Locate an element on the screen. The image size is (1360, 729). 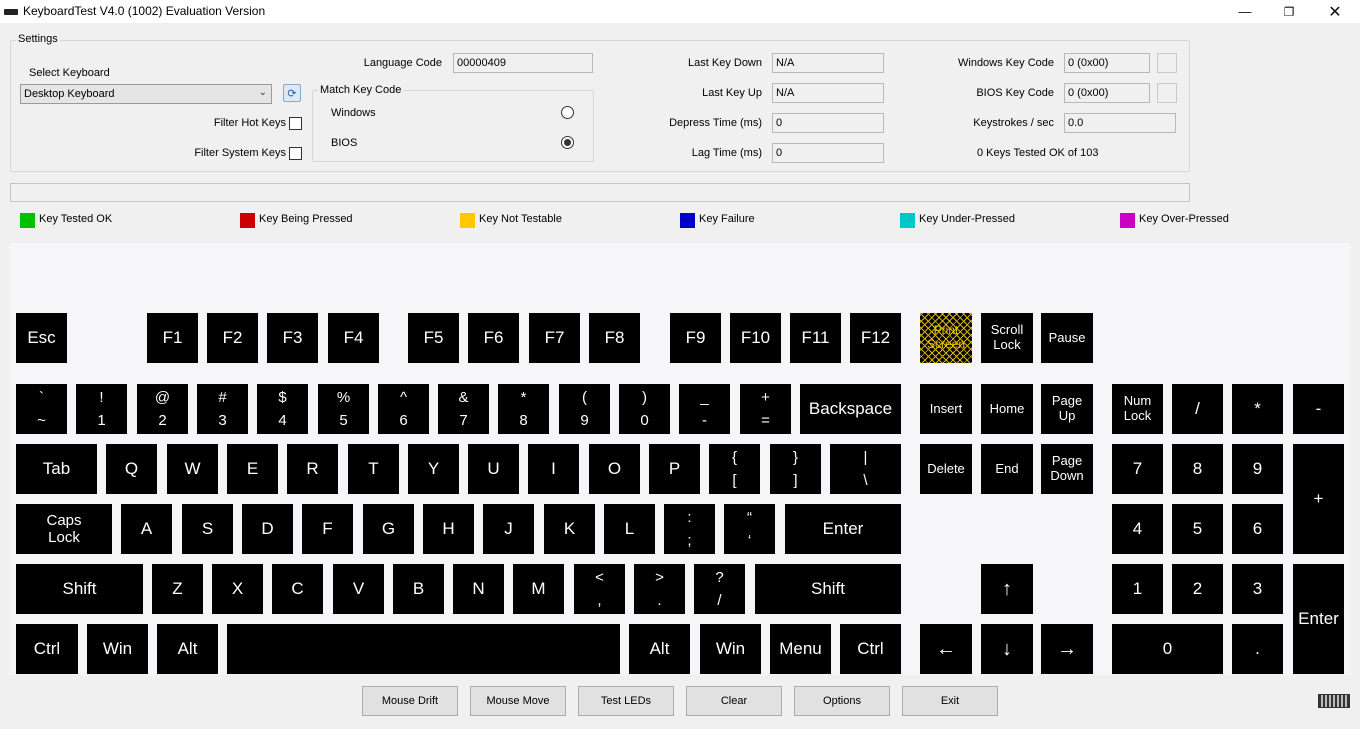
mouse-move-button: Mouse Move is located at coordinates (518, 701).